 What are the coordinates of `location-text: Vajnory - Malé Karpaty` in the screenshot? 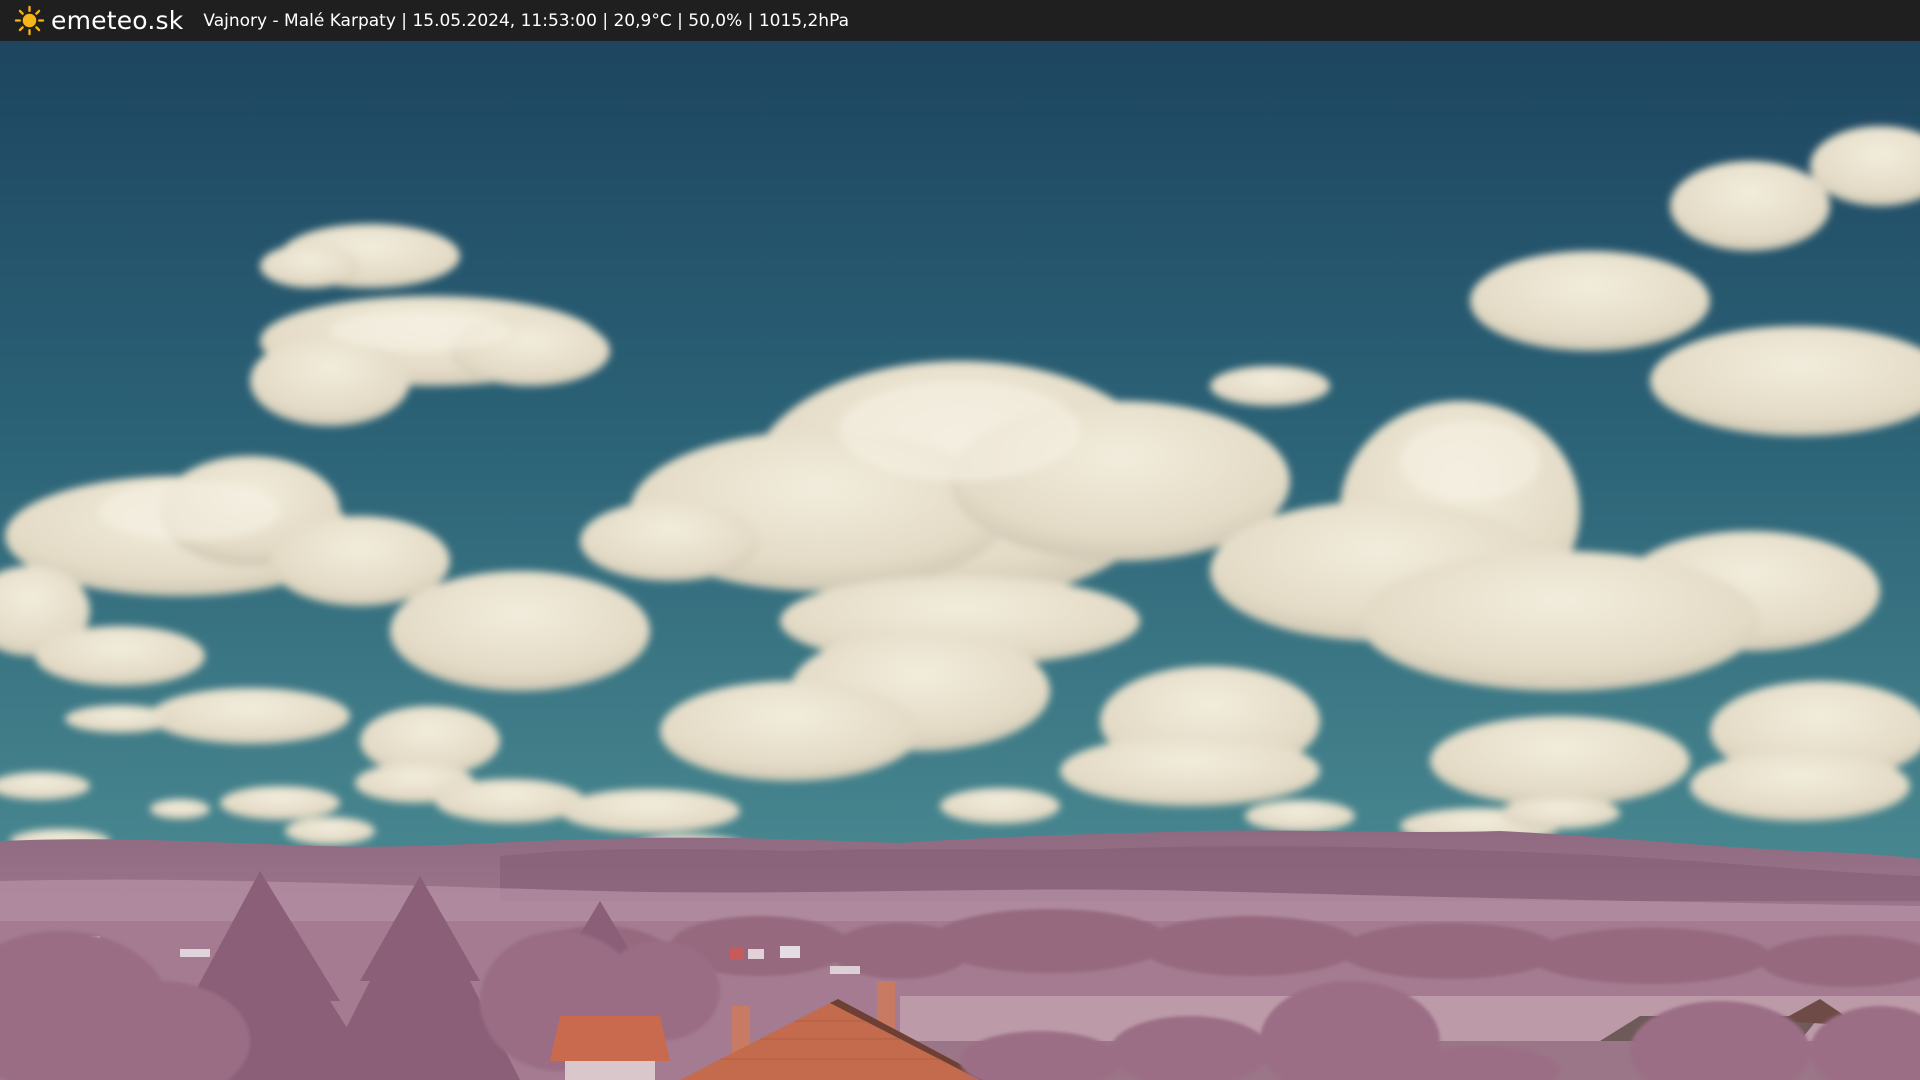 It's located at (299, 20).